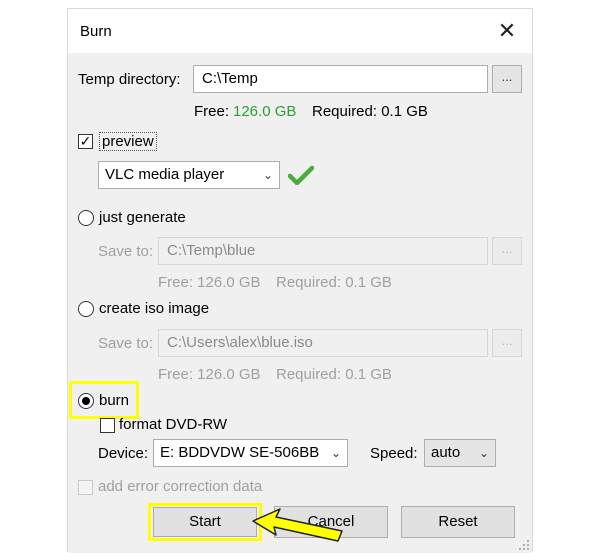  Describe the element at coordinates (297, 525) in the screenshot. I see `annotation-arrow-icon` at that location.